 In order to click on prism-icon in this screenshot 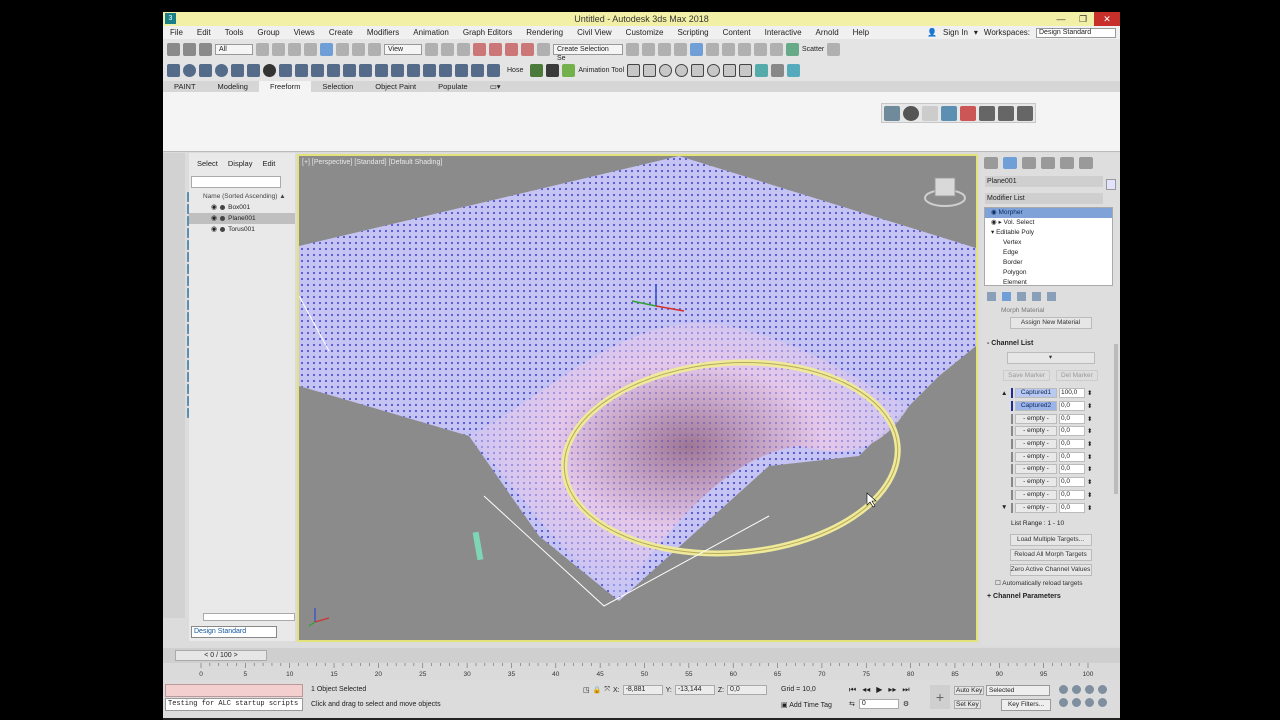, I will do `click(477, 70)`.